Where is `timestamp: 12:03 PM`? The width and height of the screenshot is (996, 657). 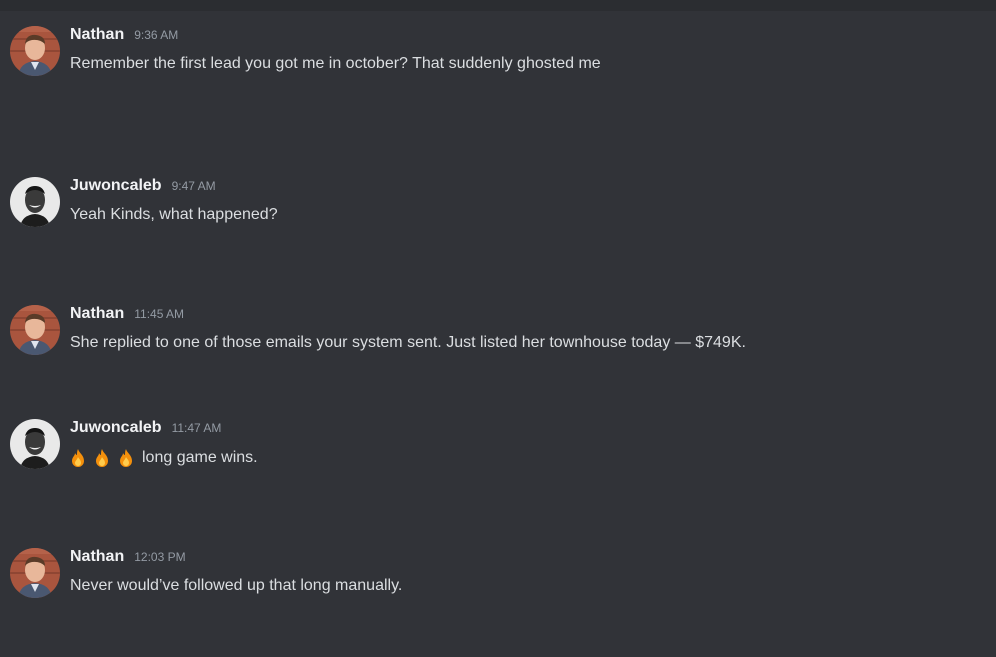 timestamp: 12:03 PM is located at coordinates (160, 557).